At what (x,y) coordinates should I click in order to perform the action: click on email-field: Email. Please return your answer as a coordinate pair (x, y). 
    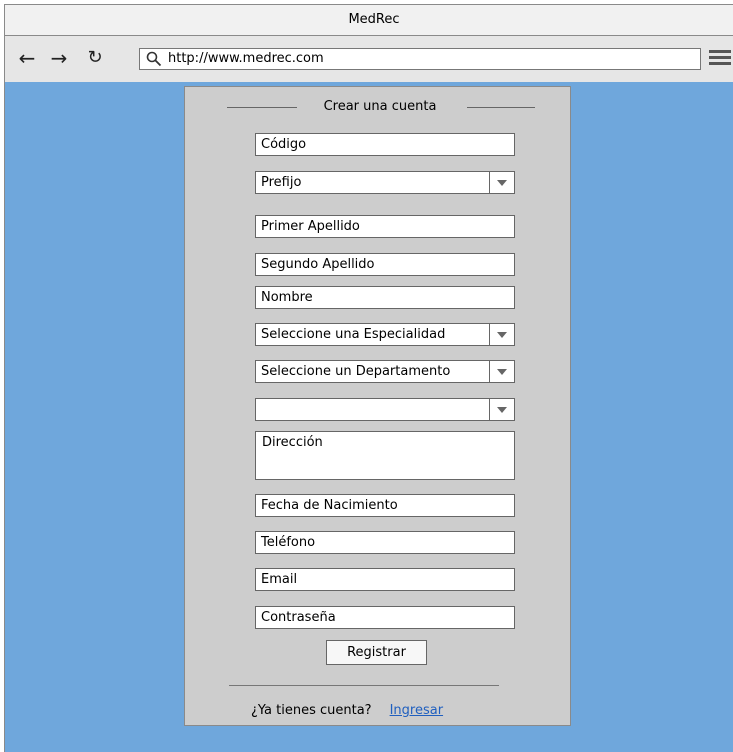
    Looking at the image, I should click on (385, 579).